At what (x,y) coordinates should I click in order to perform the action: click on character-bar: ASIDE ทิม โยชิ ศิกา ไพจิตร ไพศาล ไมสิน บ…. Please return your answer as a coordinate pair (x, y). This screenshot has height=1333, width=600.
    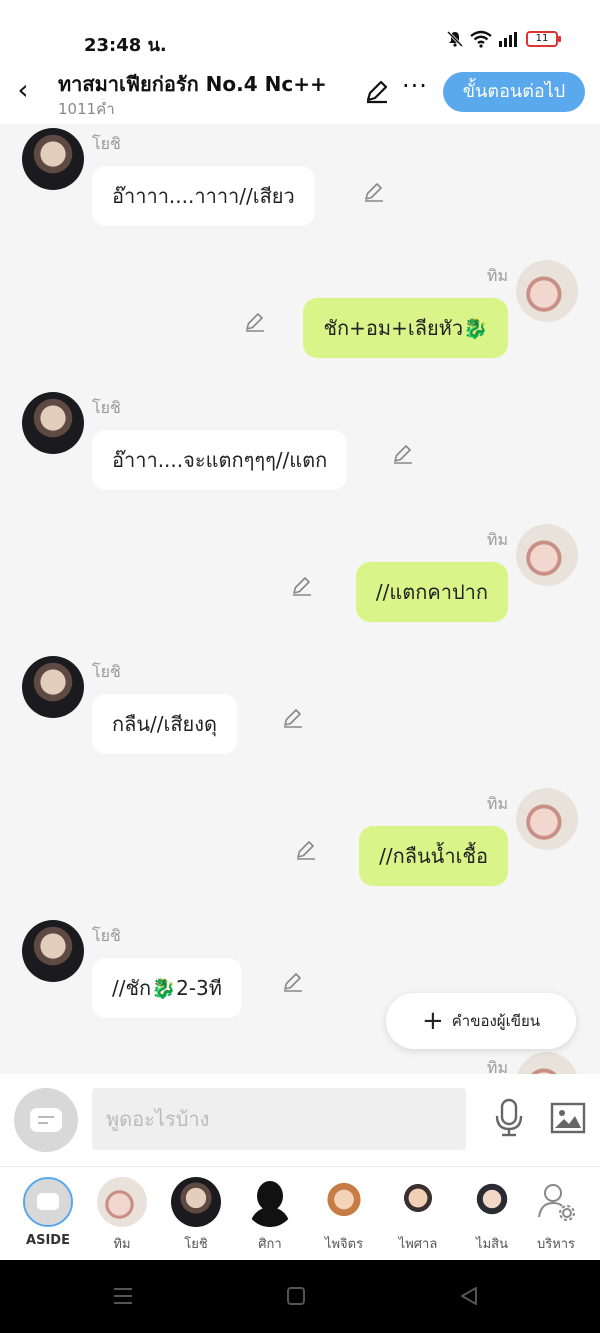
    Looking at the image, I should click on (300, 1213).